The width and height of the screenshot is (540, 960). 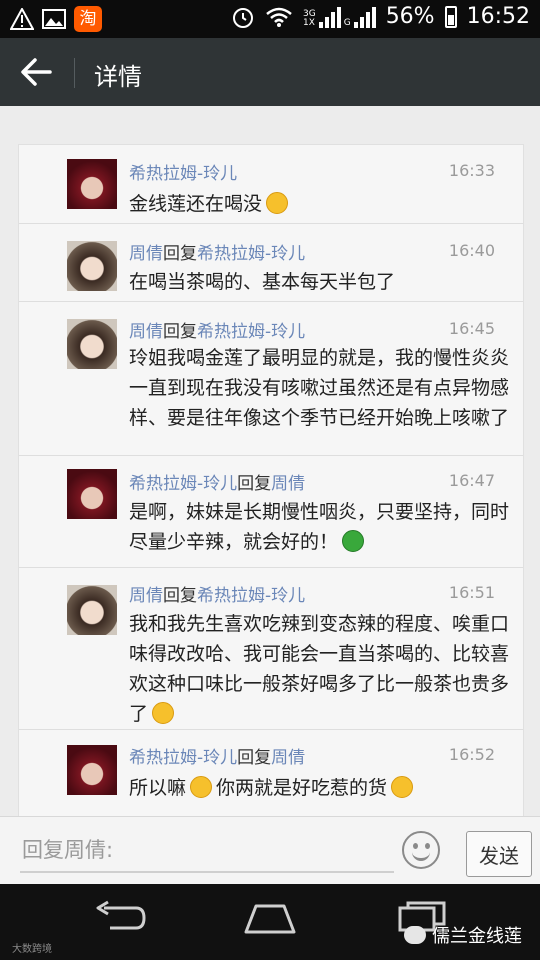 I want to click on laughing-emoji-icon, so click(x=277, y=203).